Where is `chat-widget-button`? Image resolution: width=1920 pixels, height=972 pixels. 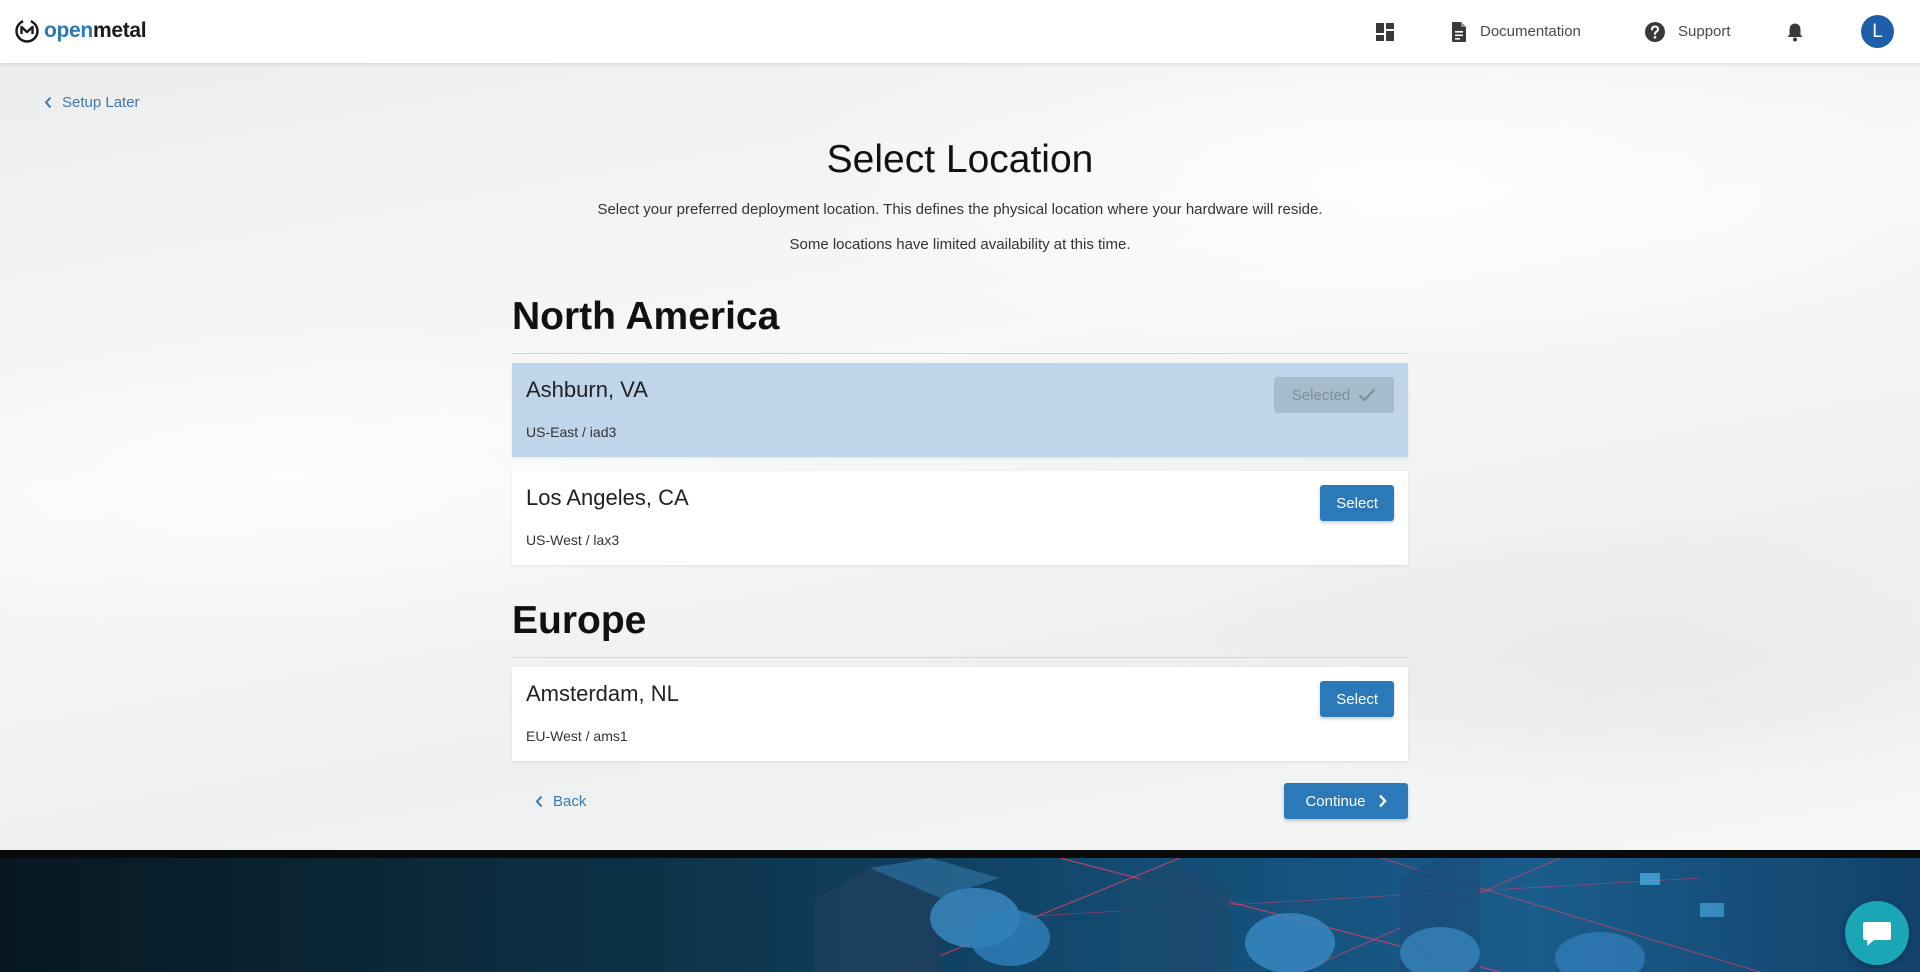 chat-widget-button is located at coordinates (1877, 933).